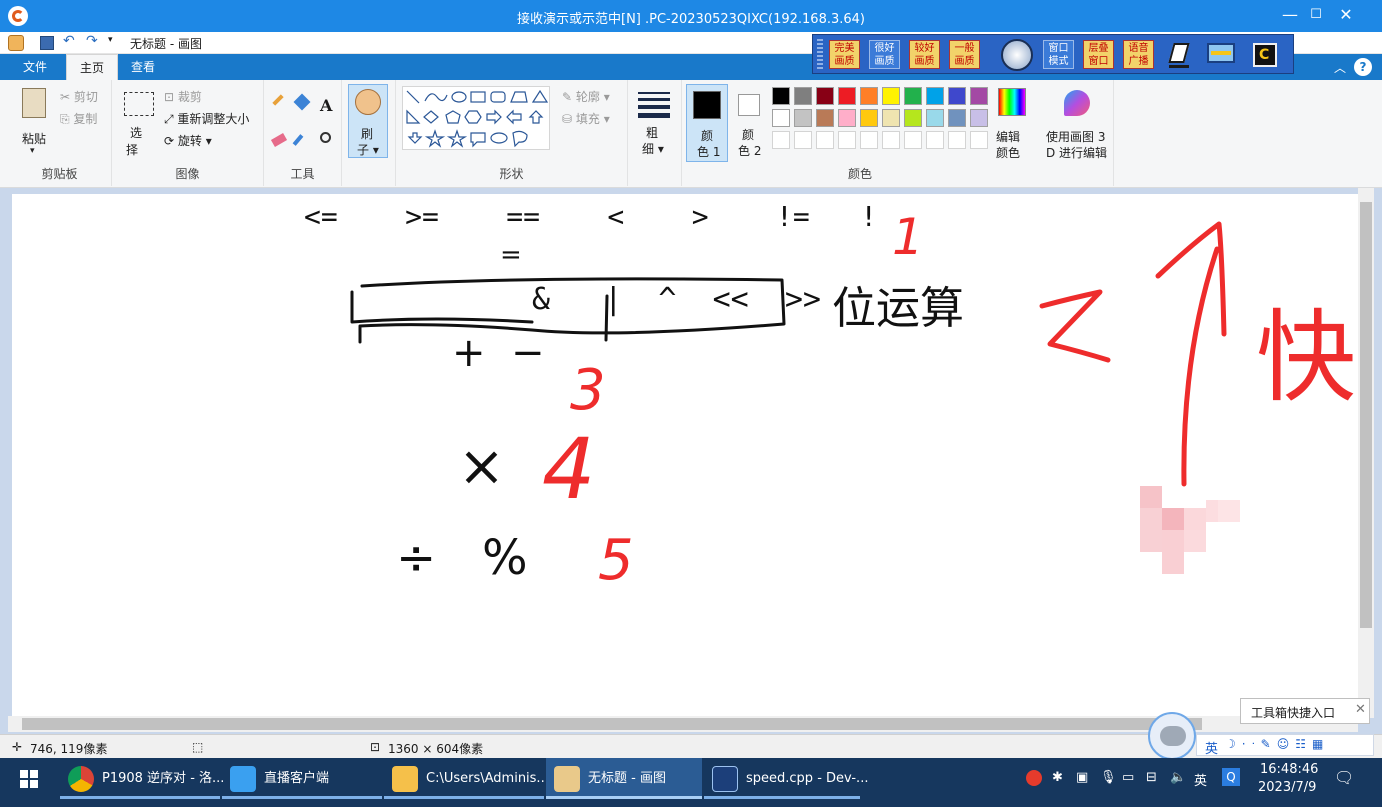 This screenshot has height=807, width=1382. What do you see at coordinates (844, 54) in the screenshot?
I see `perfect-quality-button: 完美 画质` at bounding box center [844, 54].